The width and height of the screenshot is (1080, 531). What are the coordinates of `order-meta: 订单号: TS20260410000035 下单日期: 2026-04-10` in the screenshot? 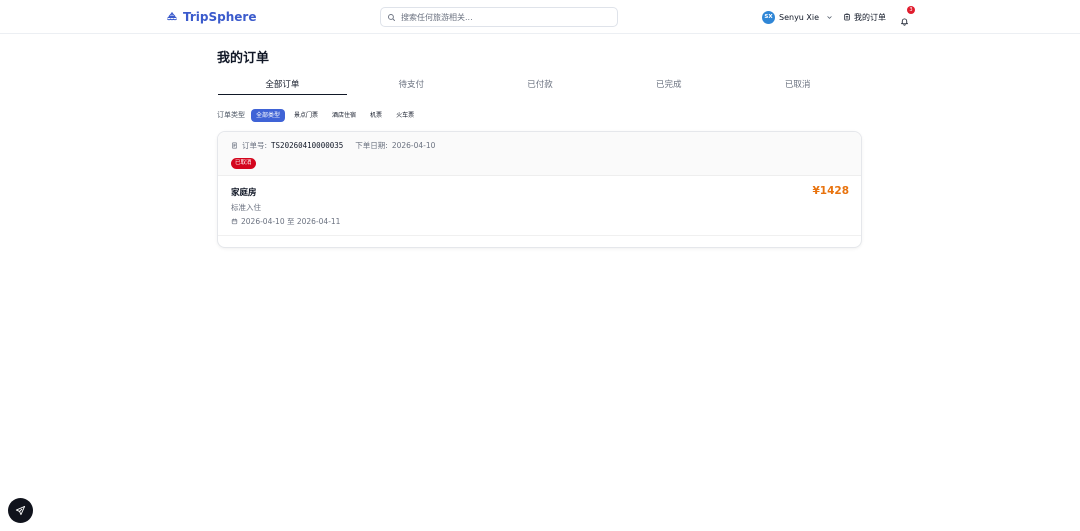 It's located at (333, 145).